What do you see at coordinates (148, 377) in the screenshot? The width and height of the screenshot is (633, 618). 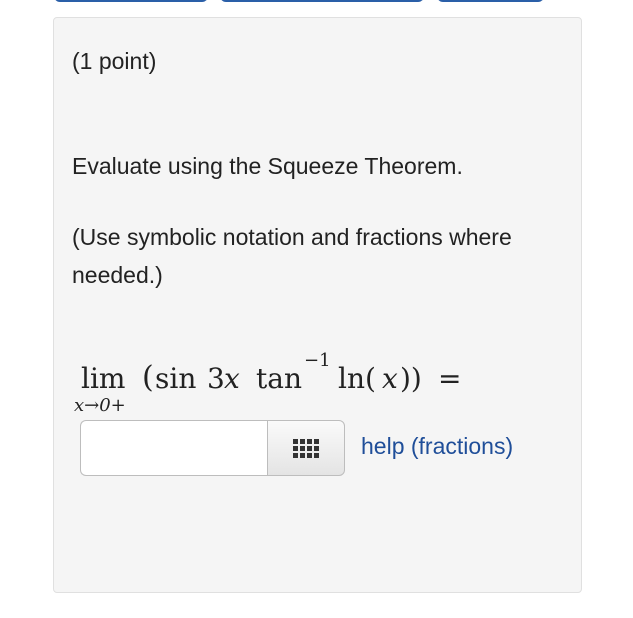 I see `open-paren: (` at bounding box center [148, 377].